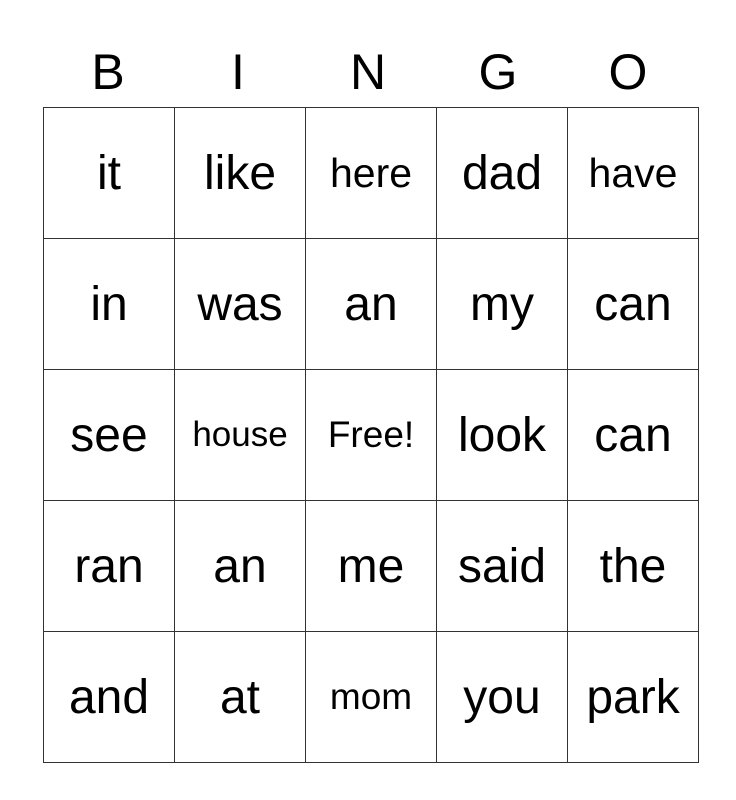  Describe the element at coordinates (109, 566) in the screenshot. I see `board-cell: ran` at that location.